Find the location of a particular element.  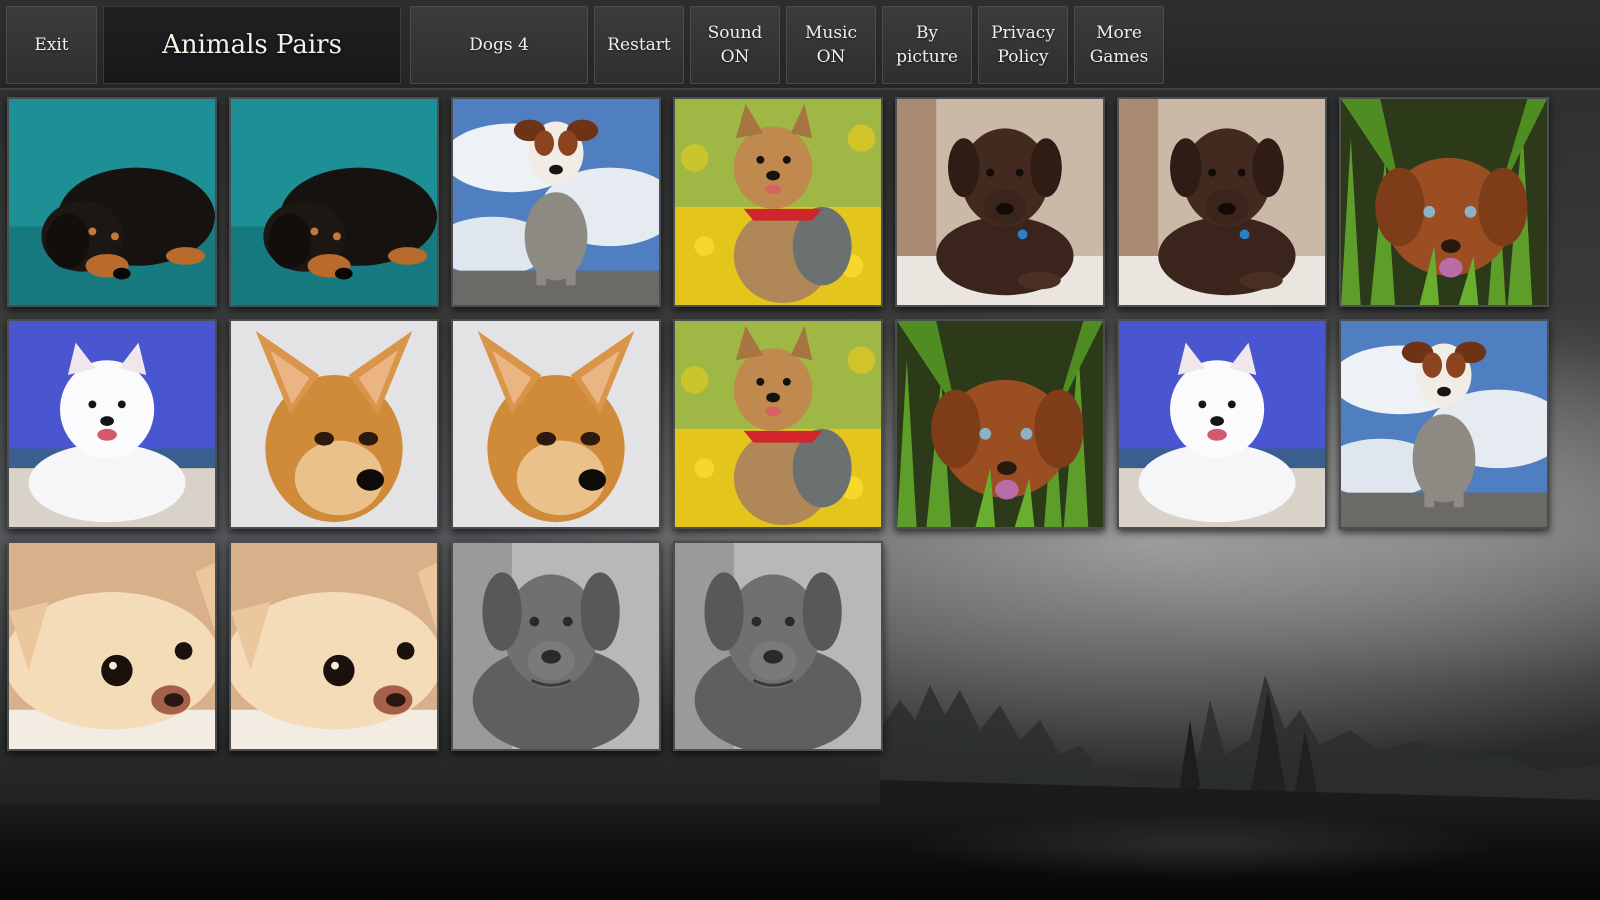

animal-set-button: Dogs 4 is located at coordinates (499, 45).